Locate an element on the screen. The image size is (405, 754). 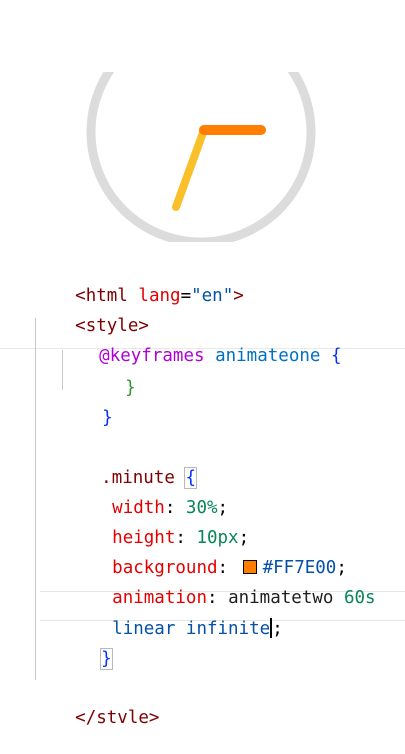
indent-guide is located at coordinates (35, 499).